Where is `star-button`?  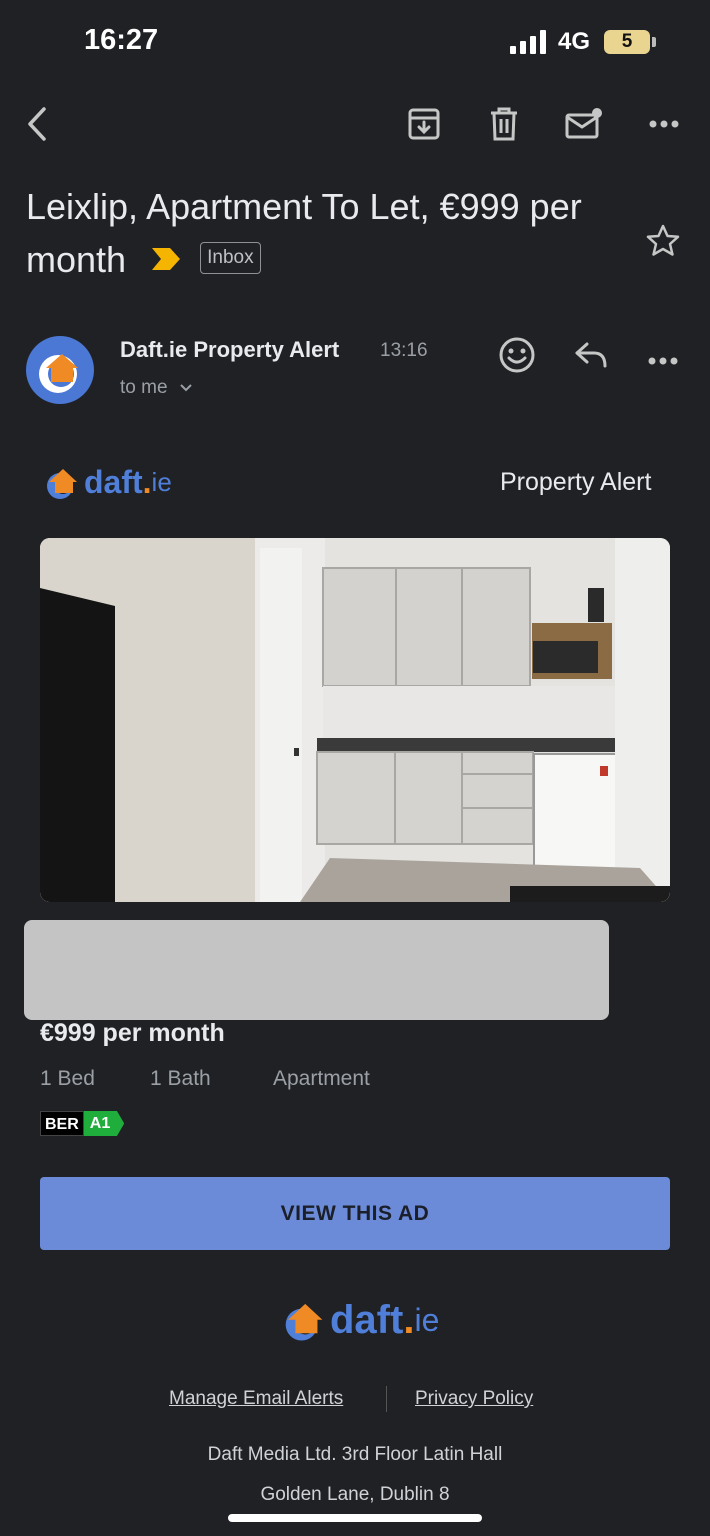
star-button is located at coordinates (663, 242).